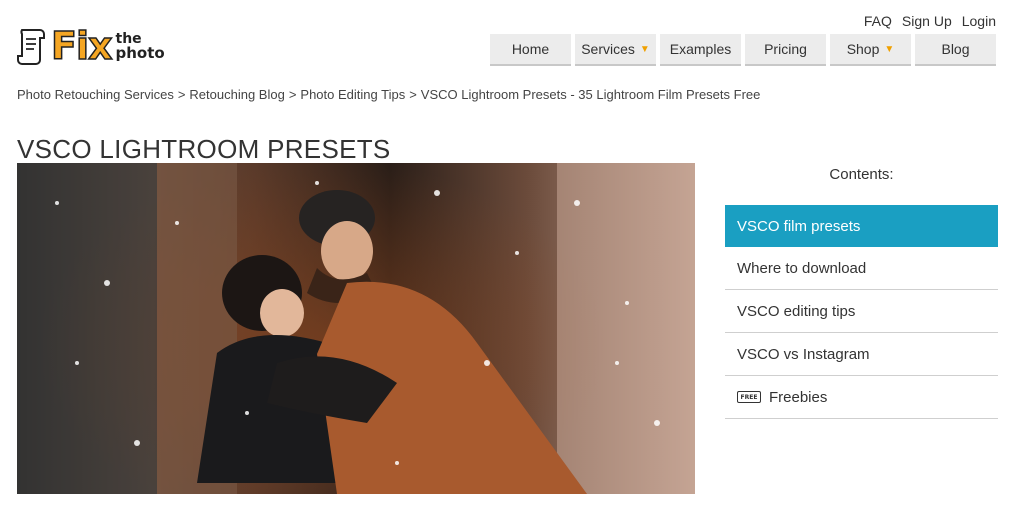 This screenshot has width=1024, height=514. I want to click on toc-item-freebies: FREE Freebies, so click(861, 397).